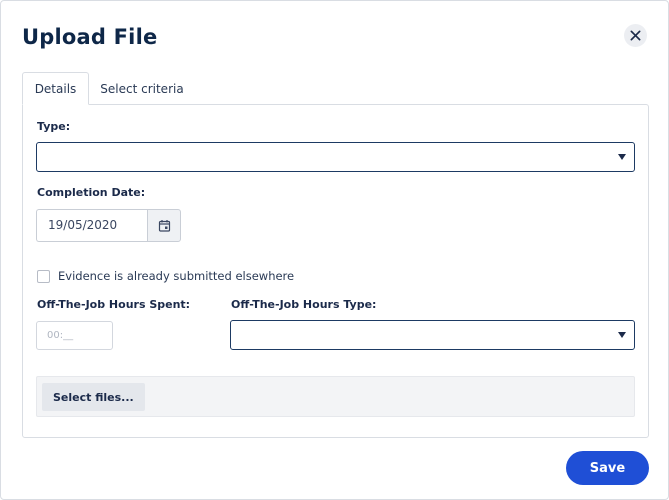 The width and height of the screenshot is (669, 500). What do you see at coordinates (335, 157) in the screenshot?
I see `type-select` at bounding box center [335, 157].